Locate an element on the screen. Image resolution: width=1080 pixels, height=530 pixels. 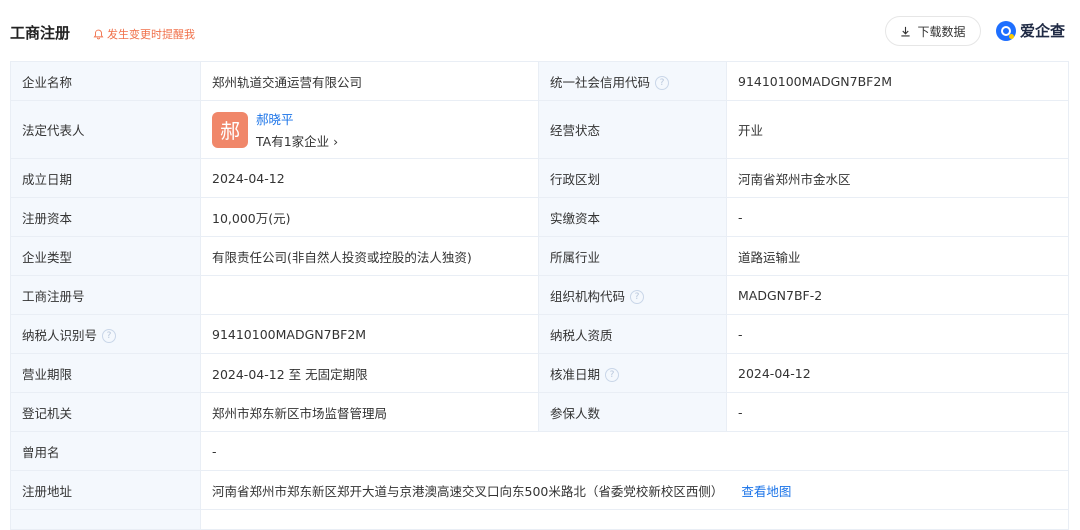
table-row: 工商注册号 组织机构代码? MADGN7BF-2 is located at coordinates (539, 295).